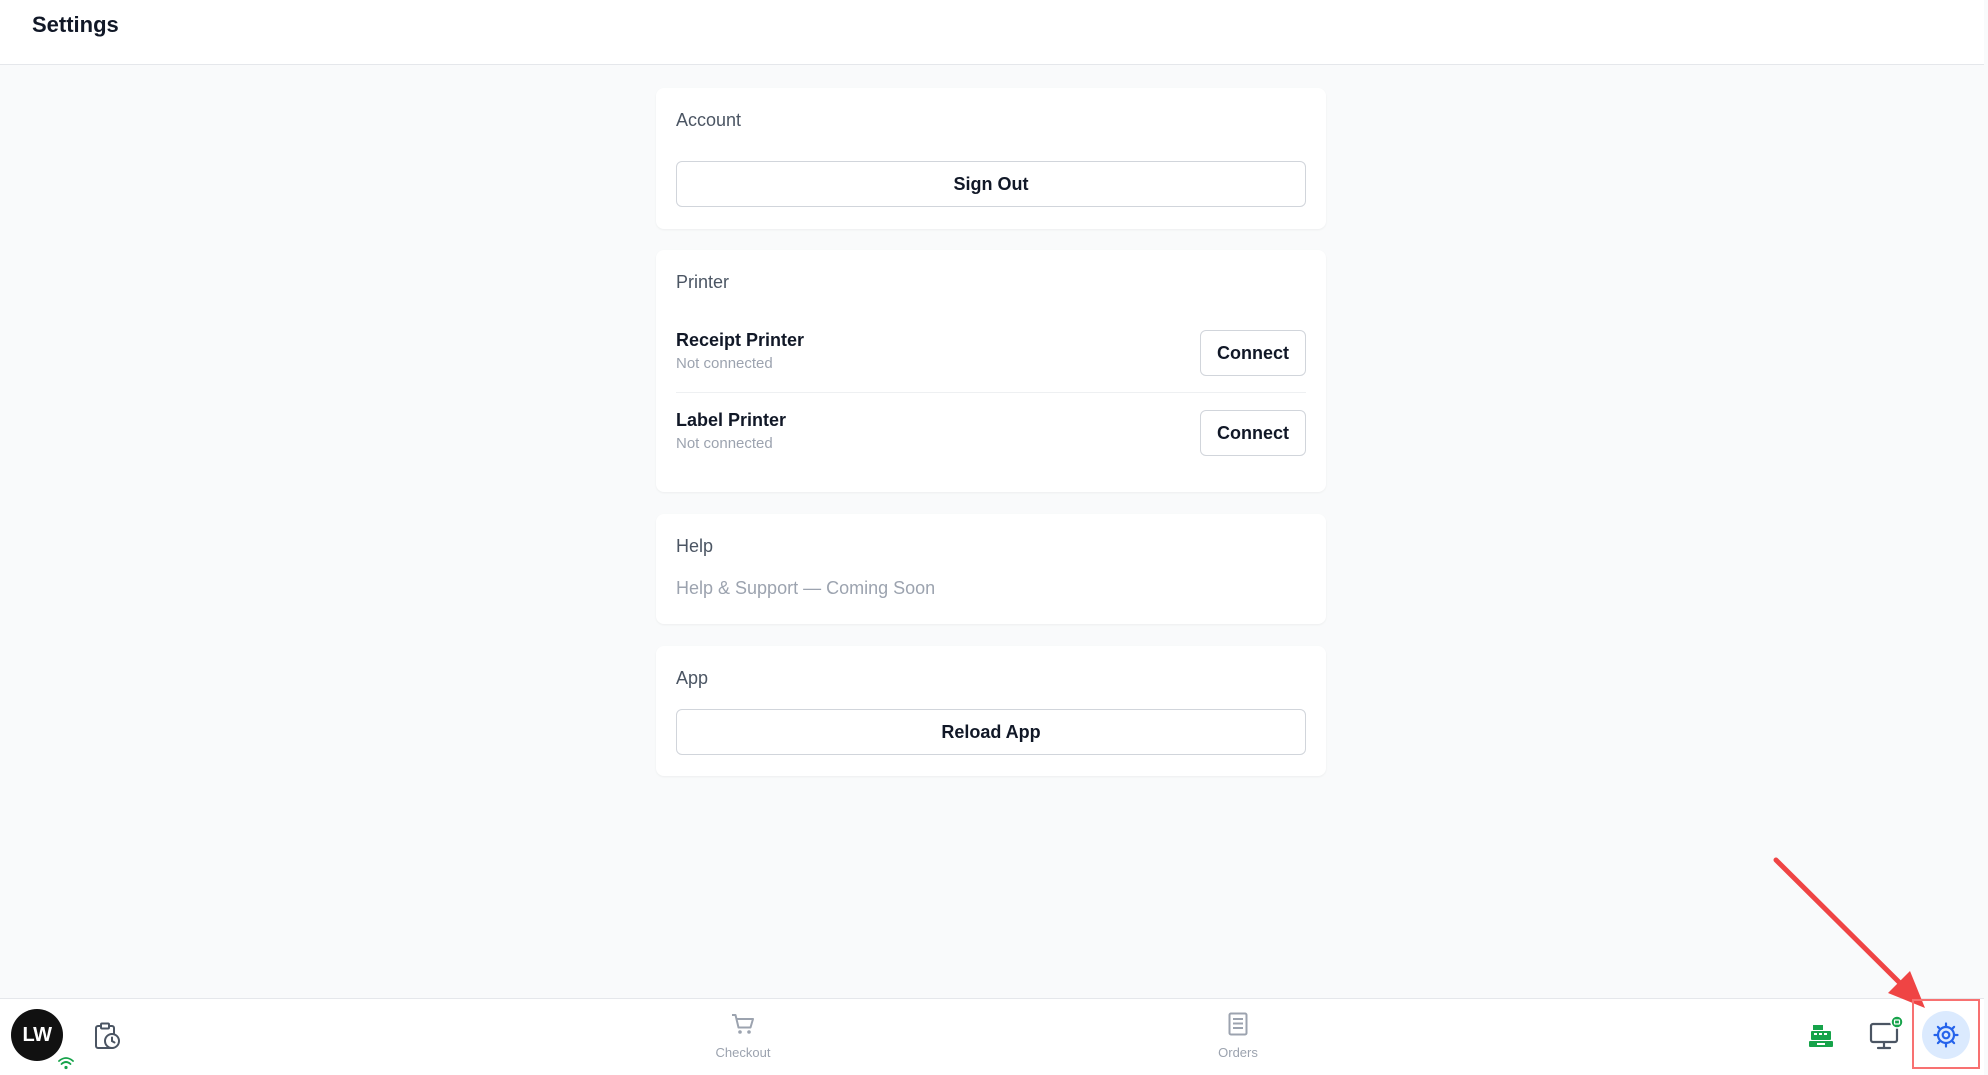 This screenshot has width=1988, height=1075. Describe the element at coordinates (991, 732) in the screenshot. I see `reload-app-button: Reload App` at that location.